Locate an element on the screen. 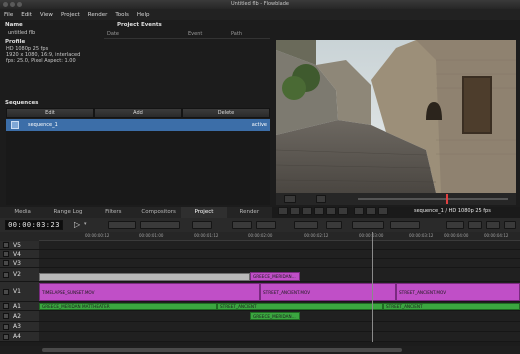 Image resolution: width=520 pixels, height=354 pixels. transport-controls: sequence_1 / HD 1080p 25 fps is located at coordinates (396, 211).